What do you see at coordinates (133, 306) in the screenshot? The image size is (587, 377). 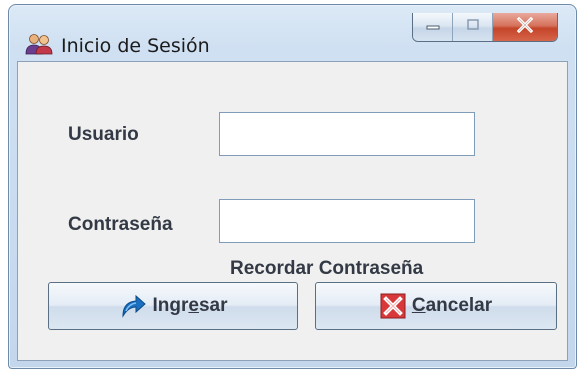 I see `refresh-arrow-icon` at bounding box center [133, 306].